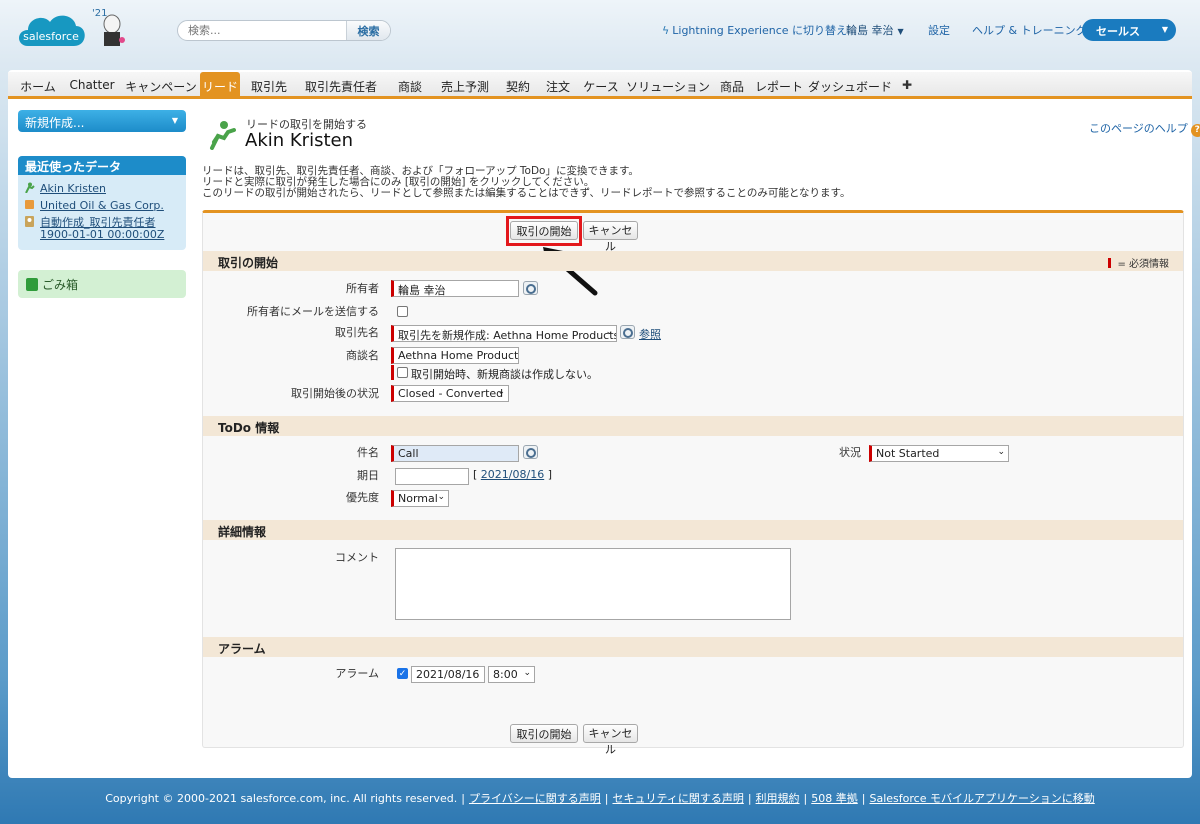  I want to click on task-status-value: Not Started, so click(908, 453).